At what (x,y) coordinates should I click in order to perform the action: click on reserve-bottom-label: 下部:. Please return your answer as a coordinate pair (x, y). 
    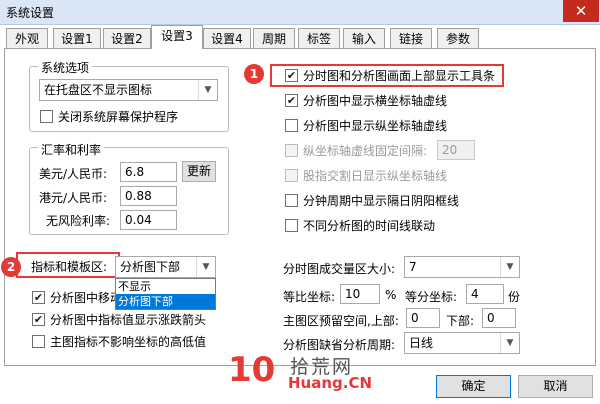
    Looking at the image, I should click on (460, 321).